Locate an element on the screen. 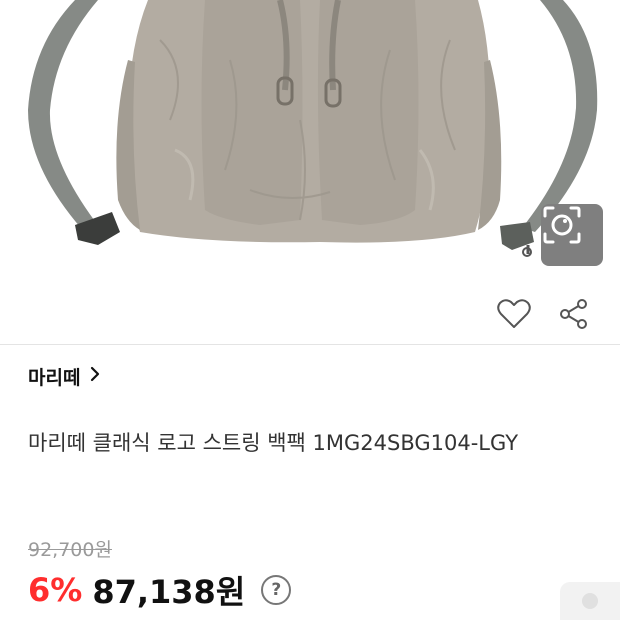 The width and height of the screenshot is (620, 620). chevron-right-icon is located at coordinates (95, 376).